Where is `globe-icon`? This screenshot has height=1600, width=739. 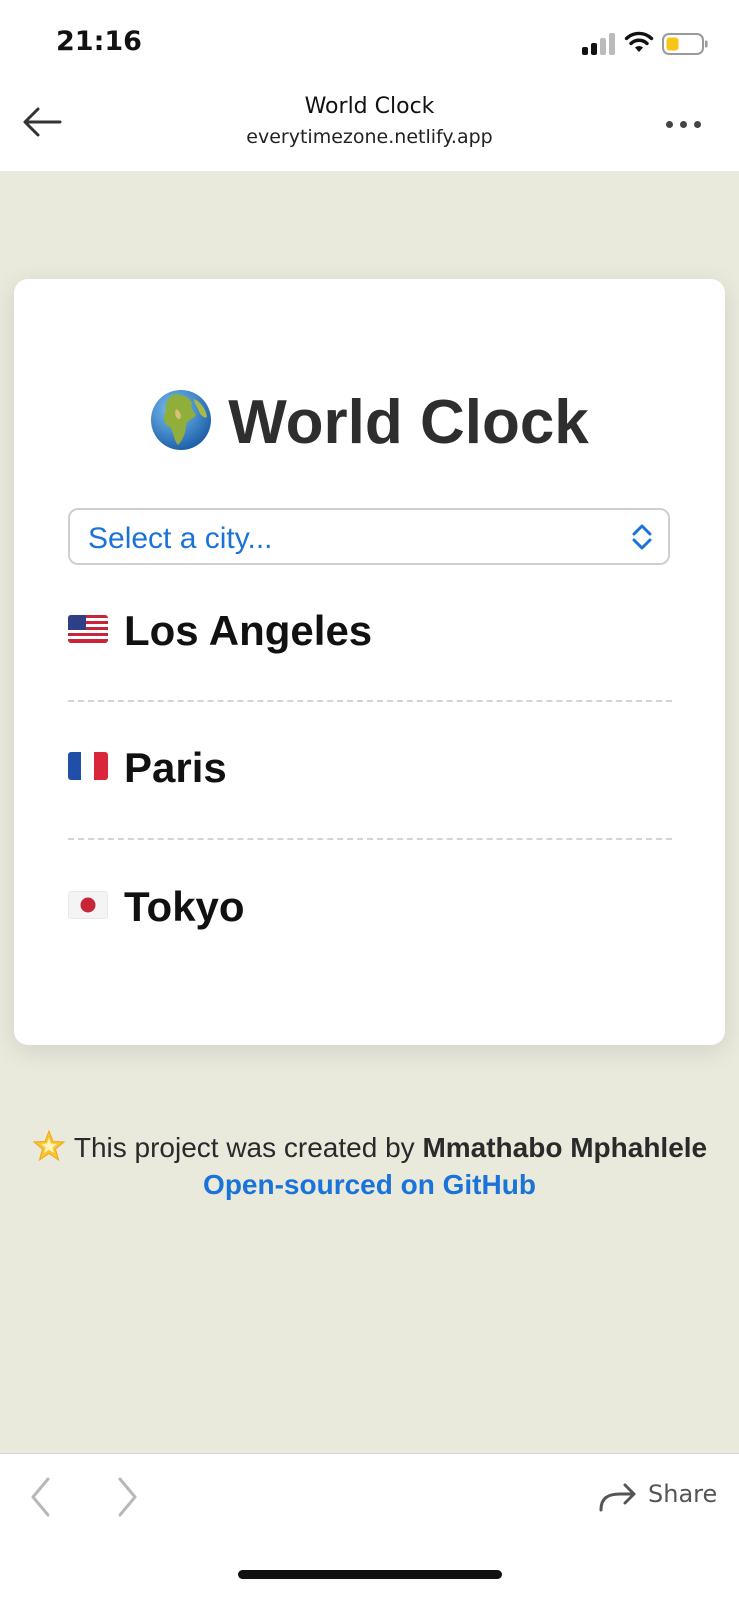
globe-icon is located at coordinates (181, 420).